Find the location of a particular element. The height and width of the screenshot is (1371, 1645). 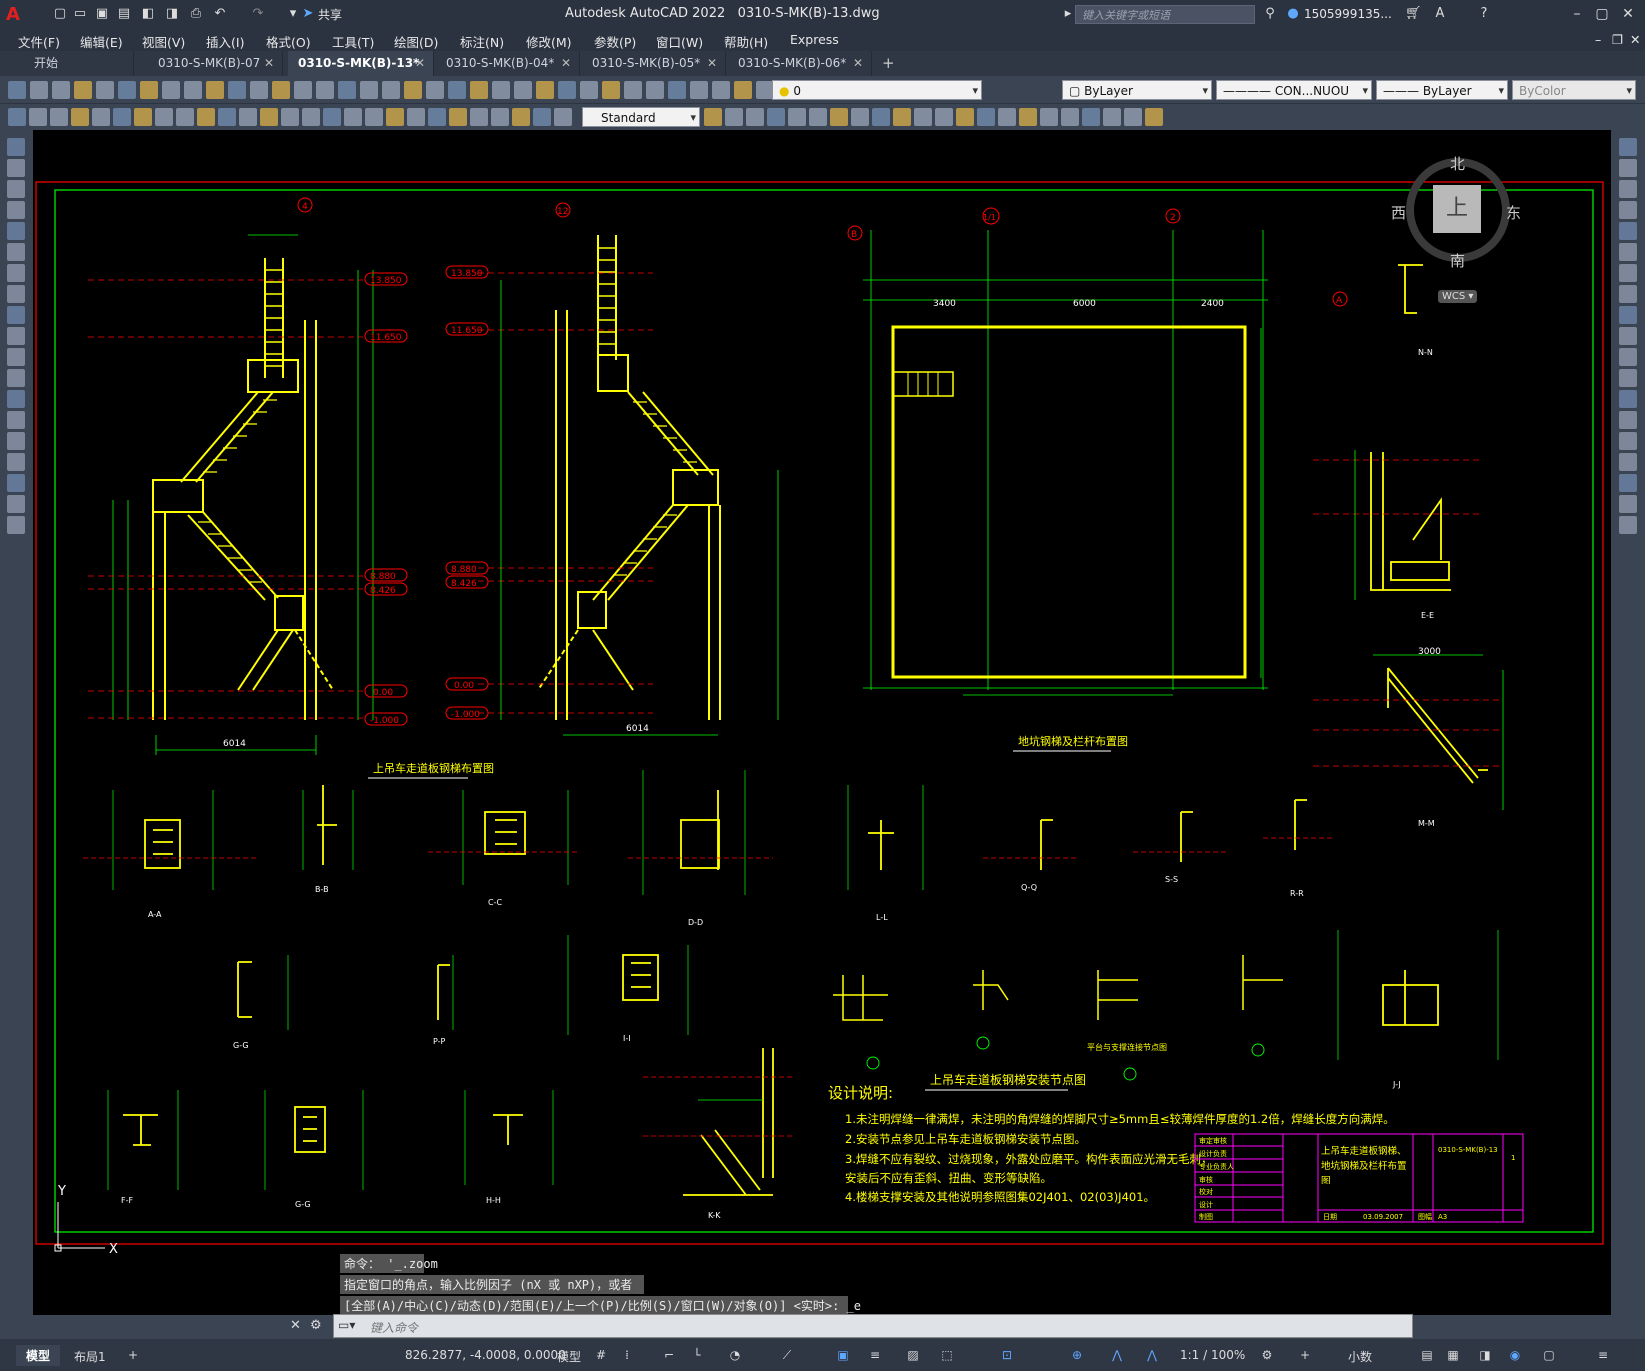

grid-icon: # is located at coordinates (601, 1355).